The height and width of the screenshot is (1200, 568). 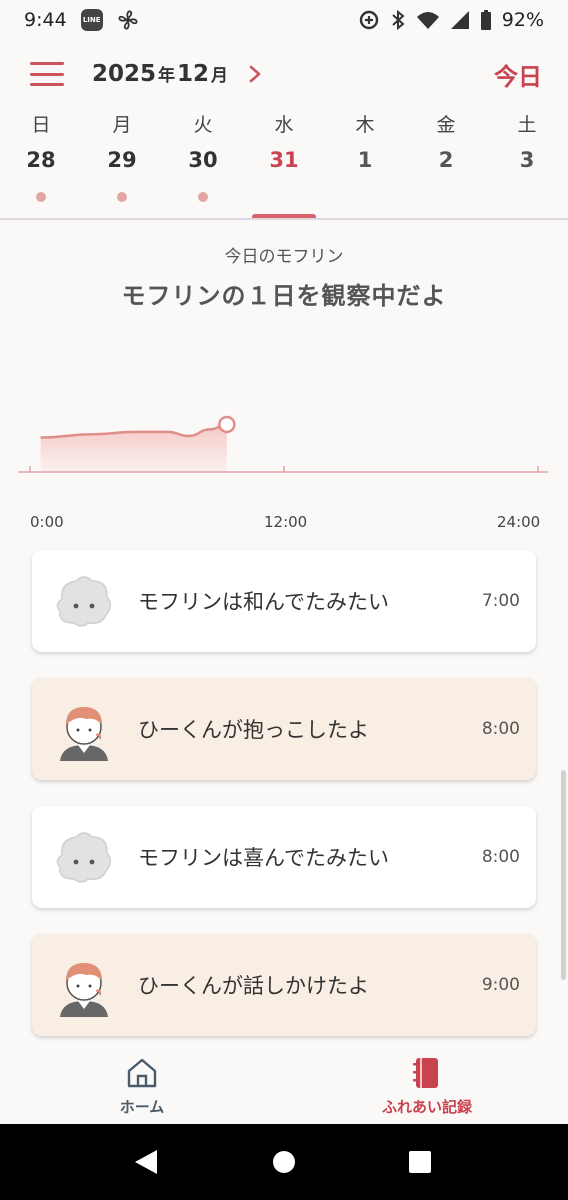 What do you see at coordinates (142, 1073) in the screenshot?
I see `home-icon` at bounding box center [142, 1073].